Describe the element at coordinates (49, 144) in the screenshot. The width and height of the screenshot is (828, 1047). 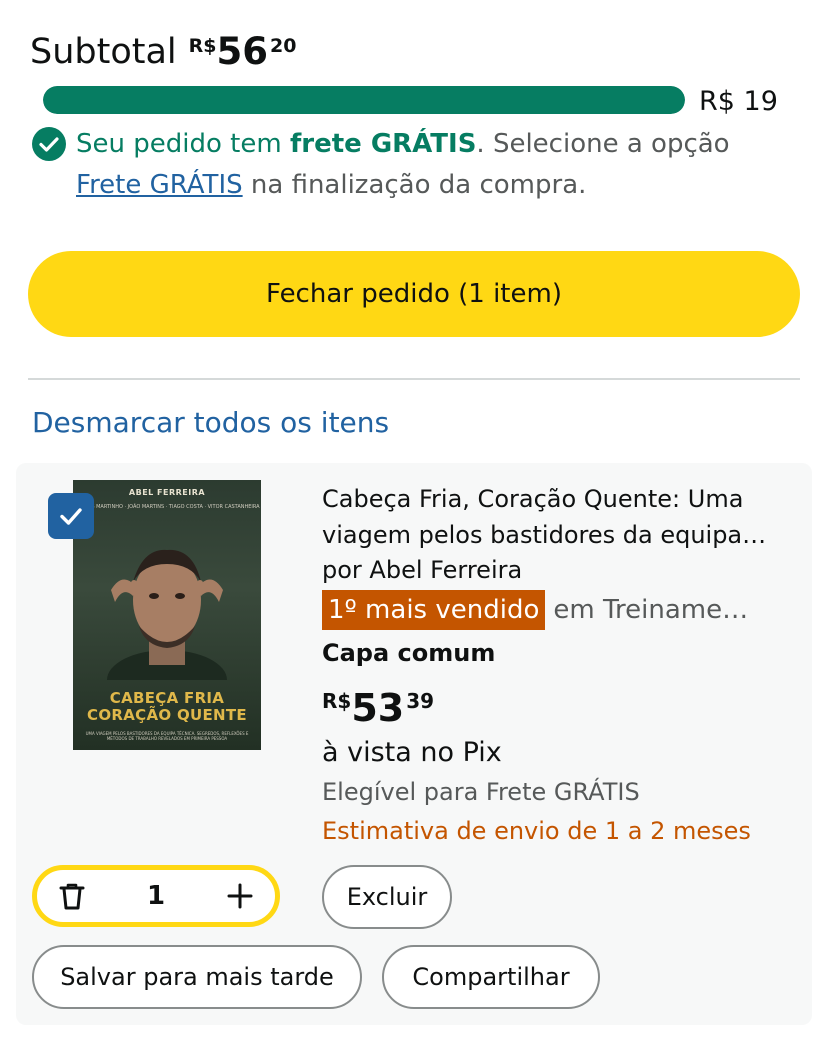
I see `check-circle-icon` at that location.